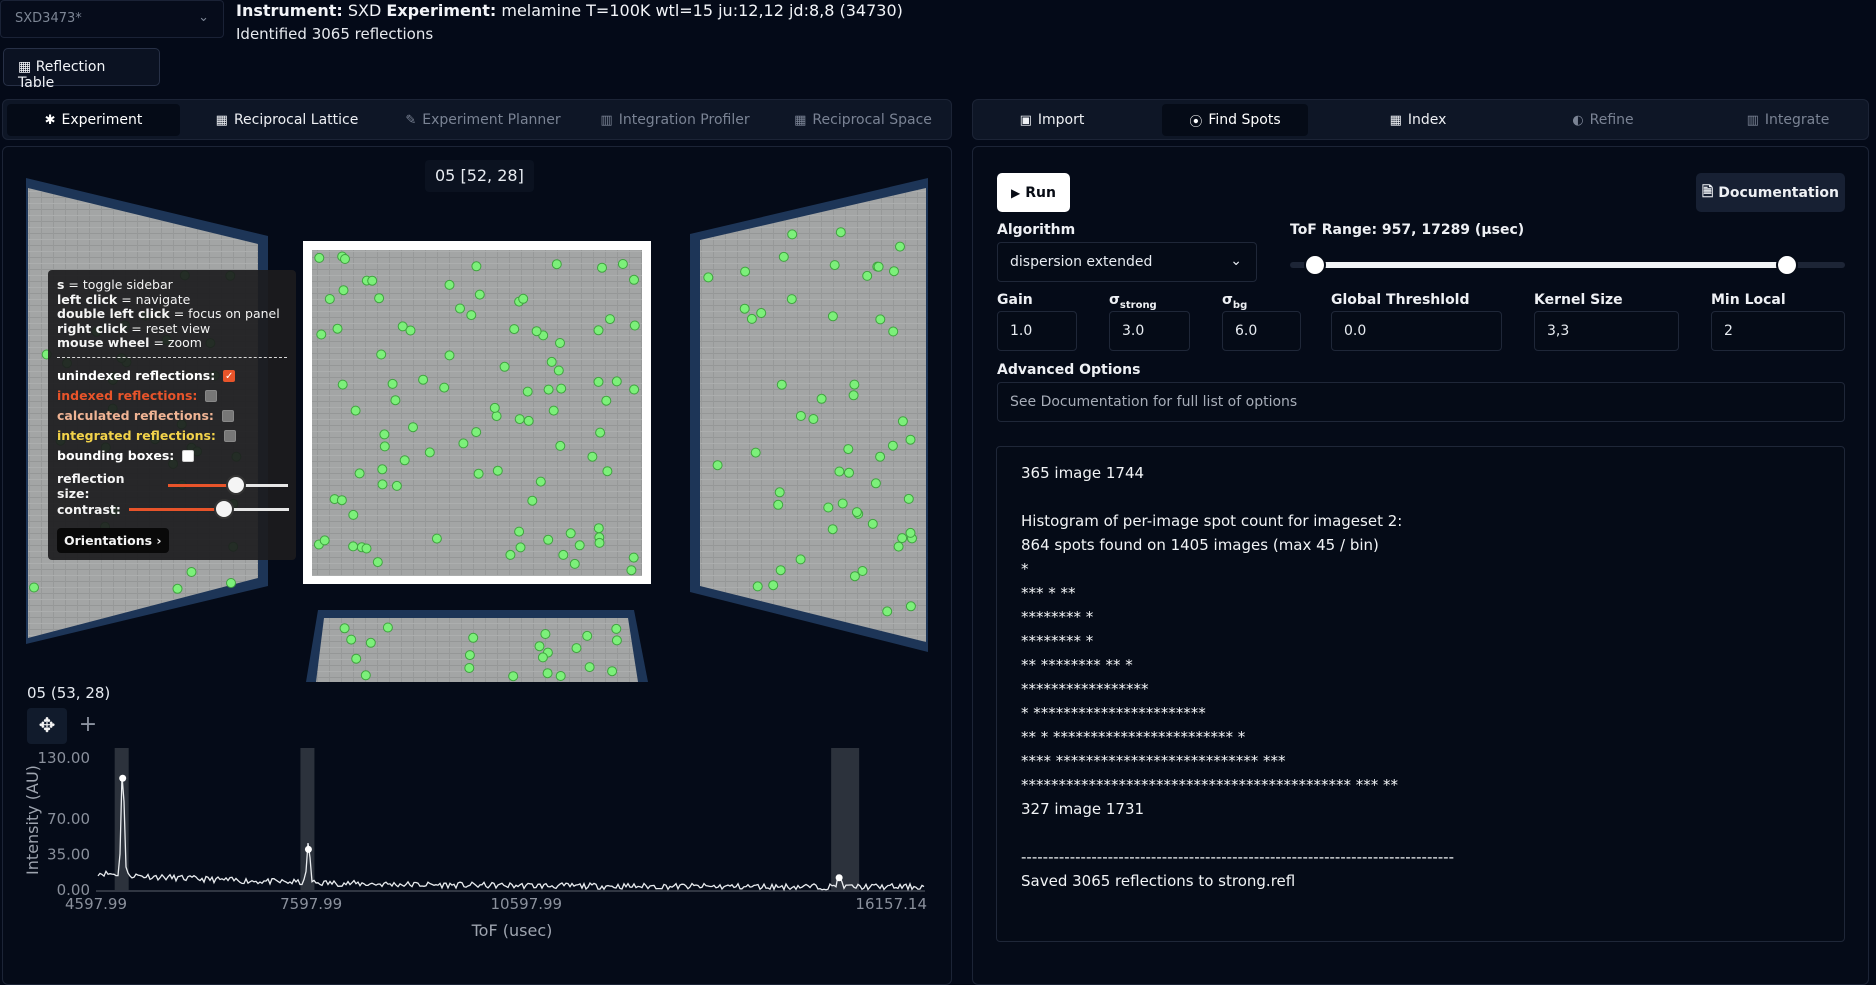 Image resolution: width=1876 pixels, height=985 pixels. Describe the element at coordinates (863, 120) in the screenshot. I see `tab-reciprocal-space: ▦ Reciprocal Space` at that location.